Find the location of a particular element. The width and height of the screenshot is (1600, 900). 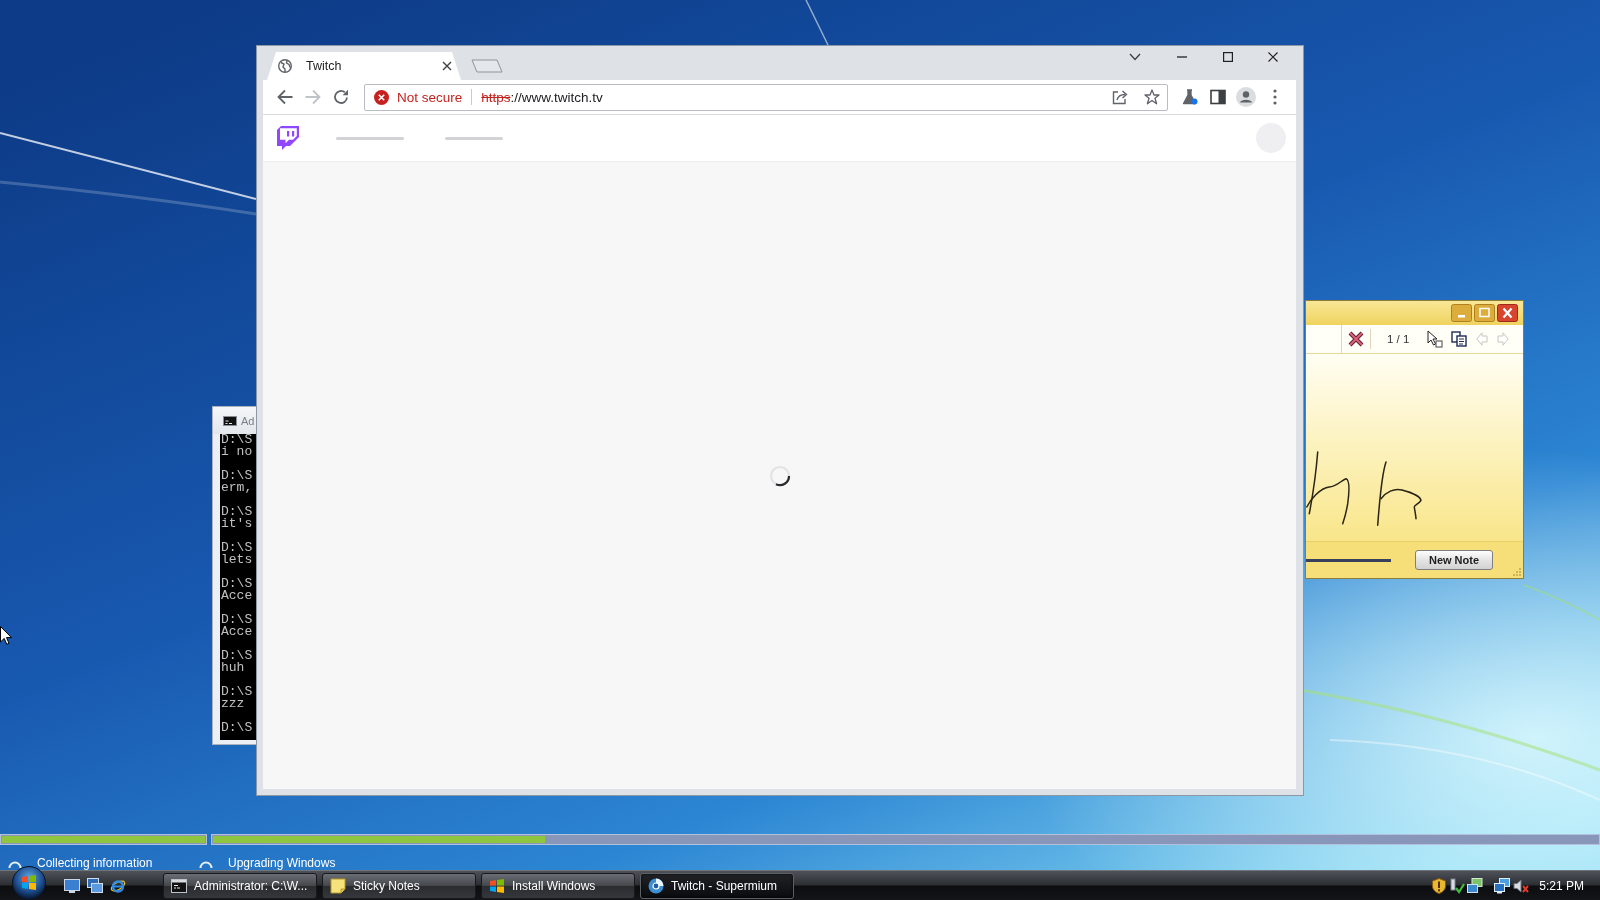

error-icon is located at coordinates (381, 97).